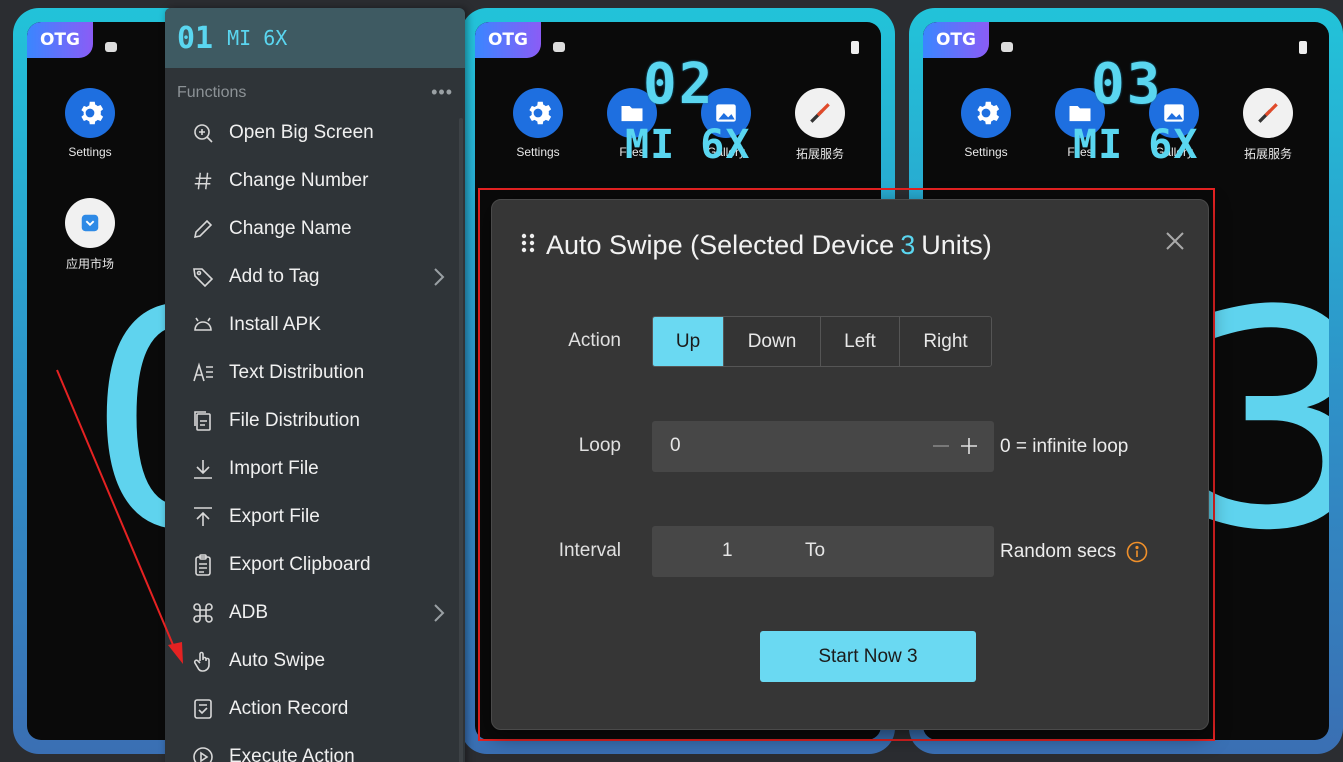  I want to click on action-segmented-control: Up Down Left Right, so click(822, 341).